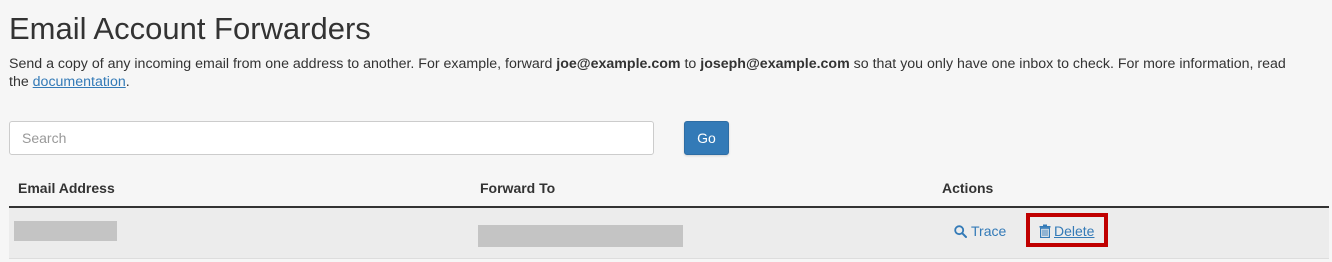 This screenshot has width=1332, height=262. What do you see at coordinates (706, 138) in the screenshot?
I see `go-button: Go` at bounding box center [706, 138].